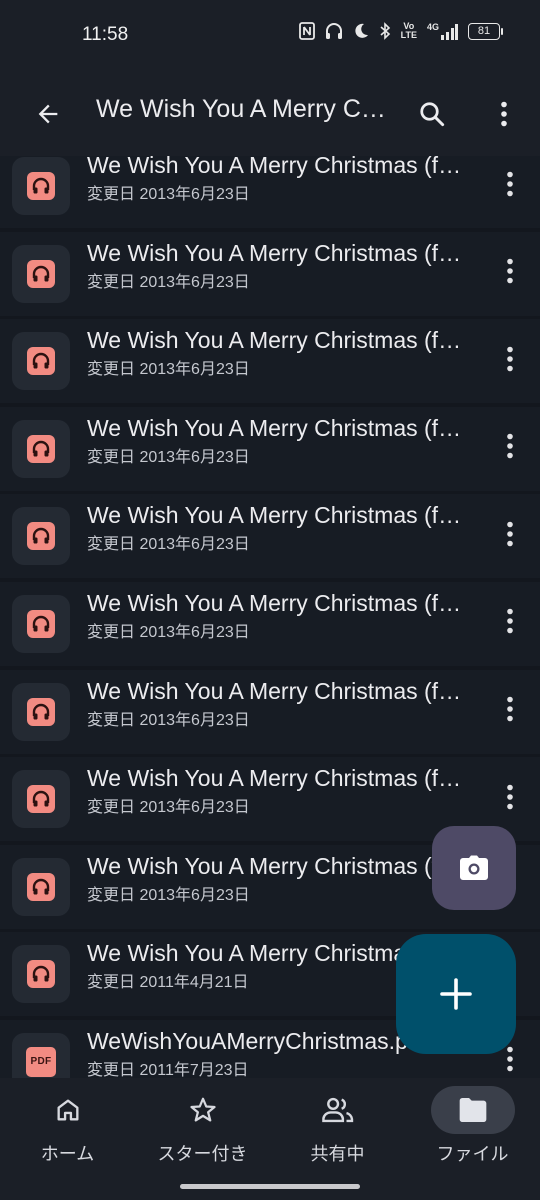 This screenshot has height=1200, width=540. What do you see at coordinates (41, 1061) in the screenshot?
I see `pdf-file-icon: PDF` at bounding box center [41, 1061].